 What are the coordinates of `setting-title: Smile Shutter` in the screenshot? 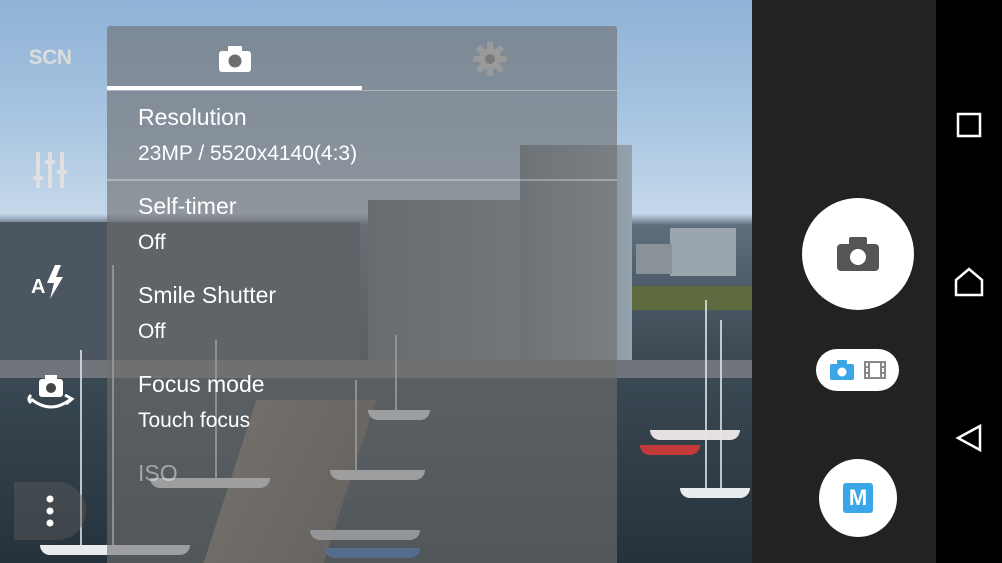 It's located at (207, 295).